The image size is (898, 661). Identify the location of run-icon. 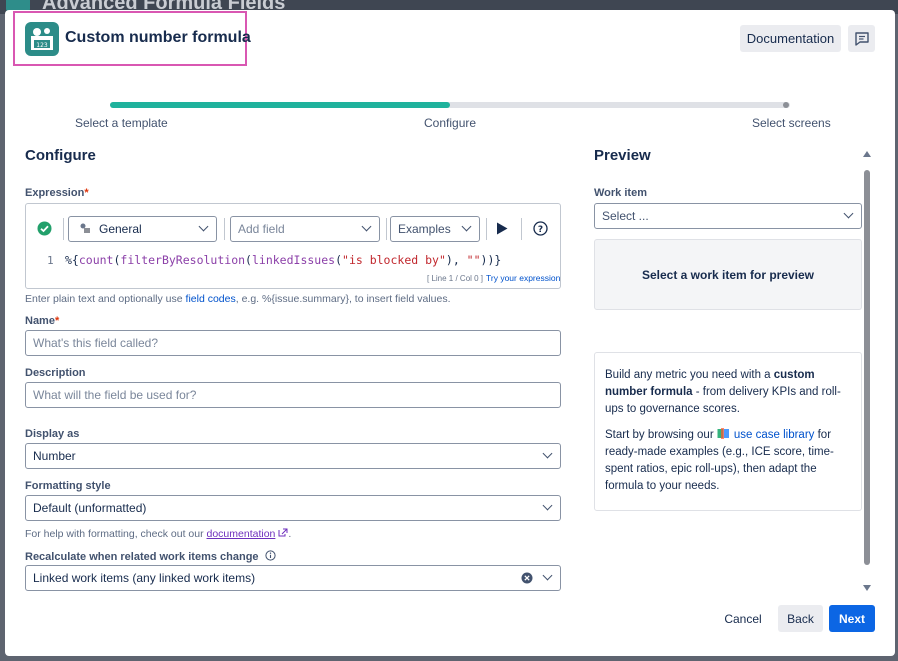
(502, 230).